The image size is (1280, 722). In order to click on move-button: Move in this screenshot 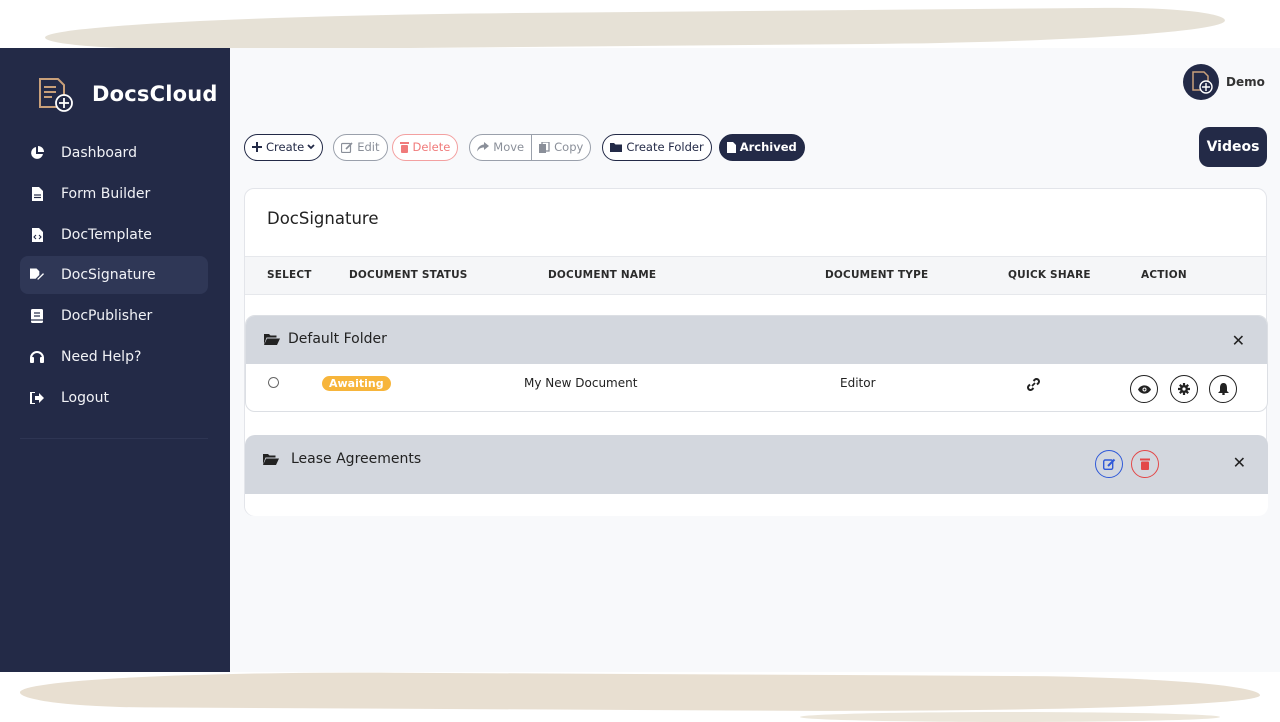, I will do `click(500, 147)`.